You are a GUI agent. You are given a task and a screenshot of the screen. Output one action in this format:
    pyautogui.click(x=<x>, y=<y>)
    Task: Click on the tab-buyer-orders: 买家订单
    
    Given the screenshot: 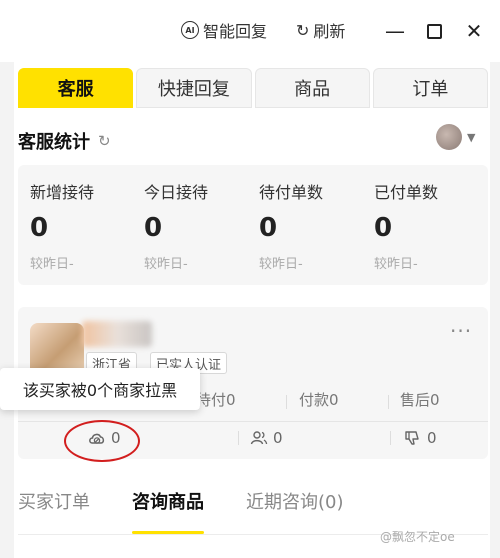 What is the action you would take?
    pyautogui.click(x=54, y=506)
    